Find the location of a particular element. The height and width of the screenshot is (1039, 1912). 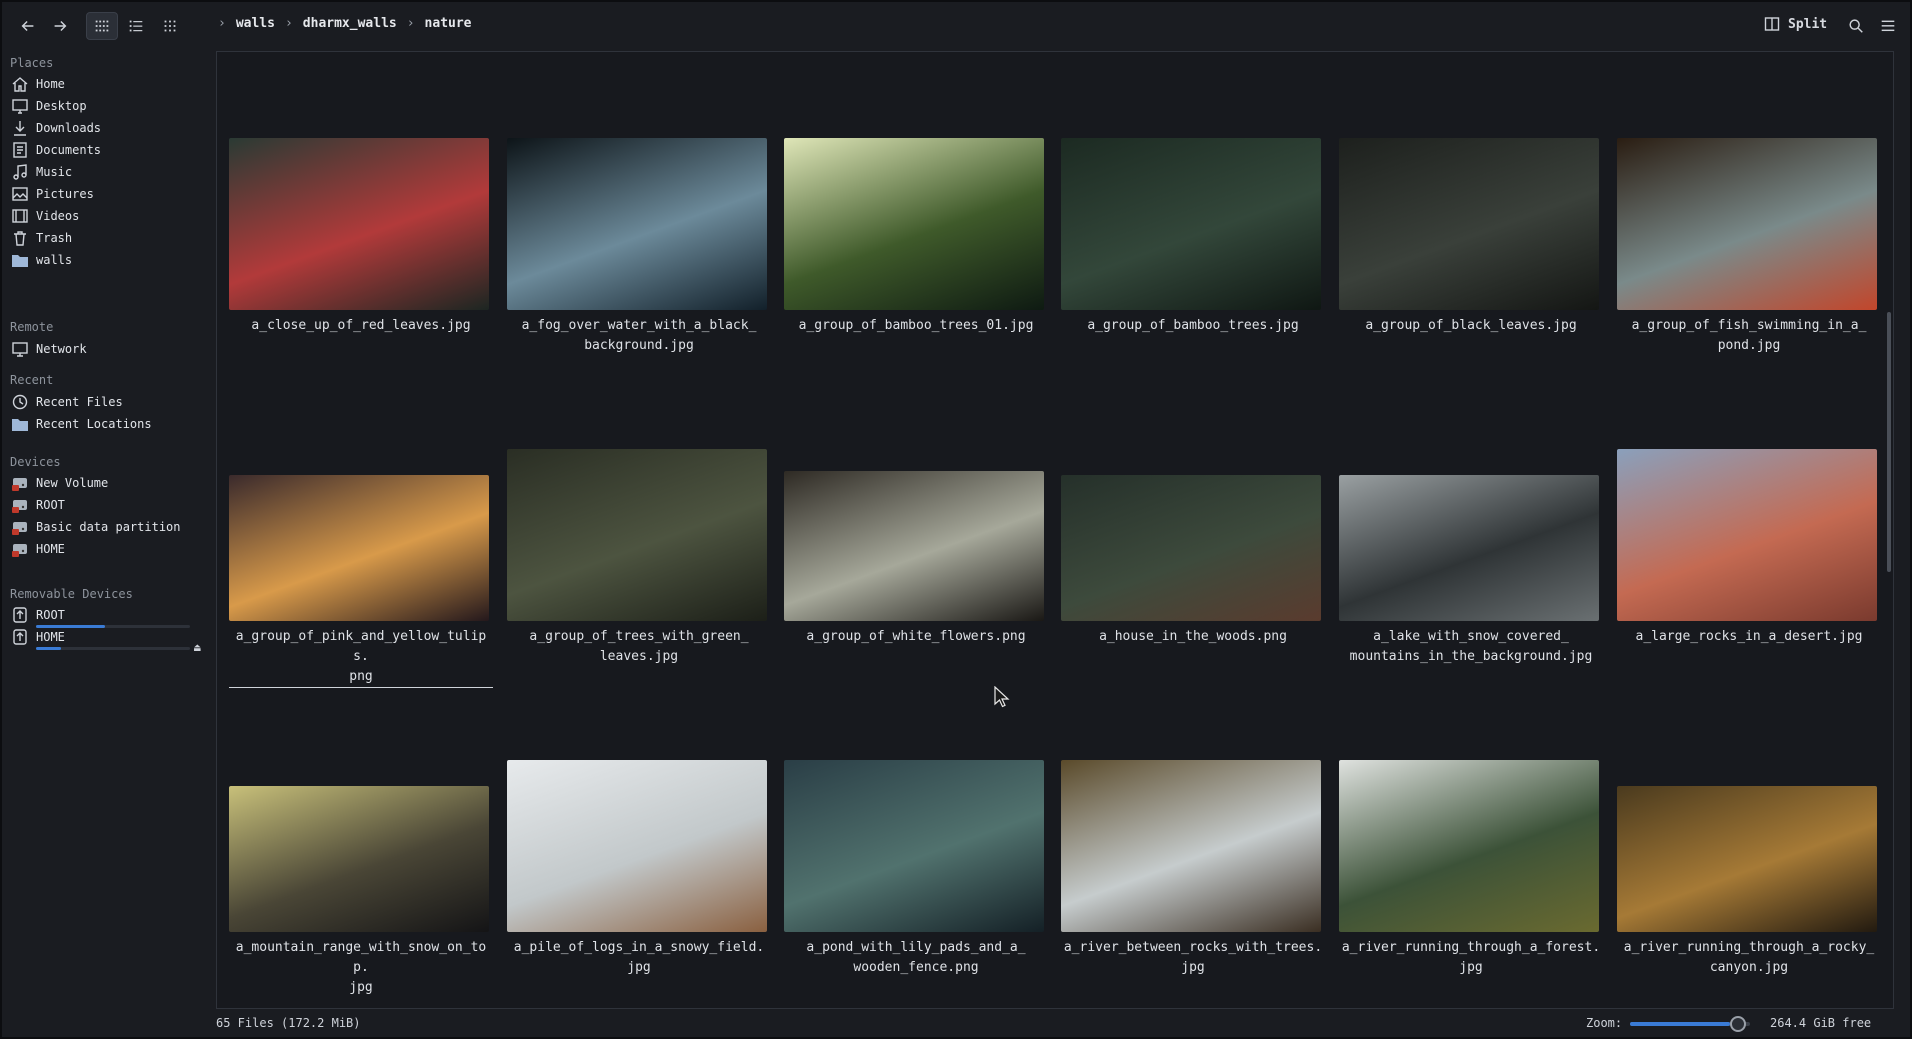

sidebar-item-desktop: Desktop is located at coordinates (109, 106).